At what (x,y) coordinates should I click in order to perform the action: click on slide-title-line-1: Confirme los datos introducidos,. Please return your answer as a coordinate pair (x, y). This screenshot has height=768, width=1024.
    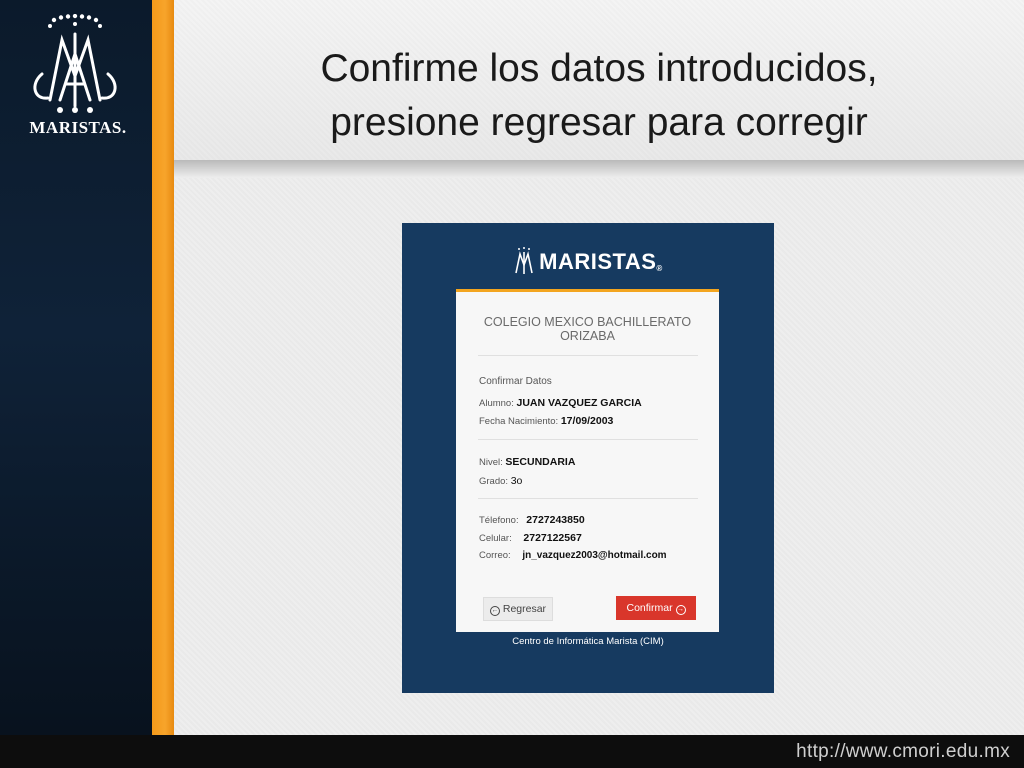
    Looking at the image, I should click on (599, 68).